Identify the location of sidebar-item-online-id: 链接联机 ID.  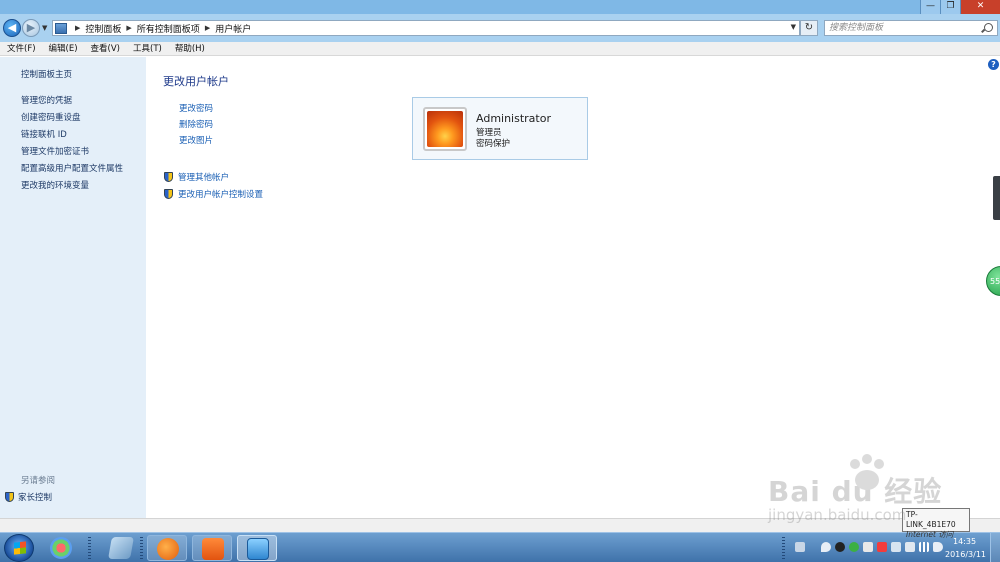
(44, 134).